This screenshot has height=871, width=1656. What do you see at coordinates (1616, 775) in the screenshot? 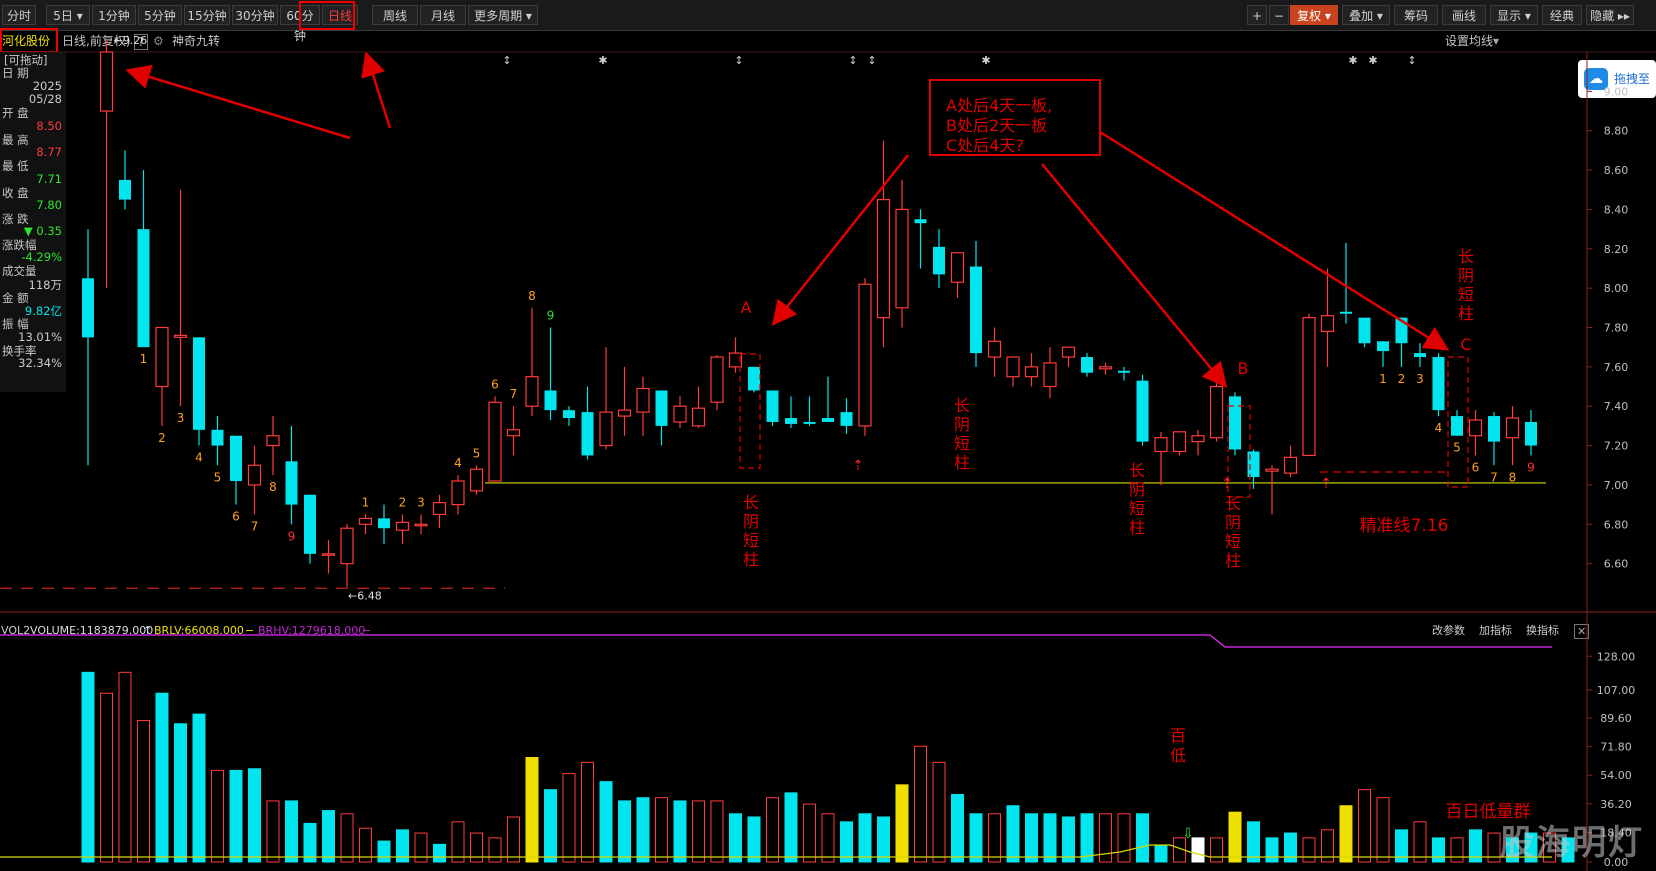
I see `vol-tick-label-4: 54.00` at bounding box center [1616, 775].